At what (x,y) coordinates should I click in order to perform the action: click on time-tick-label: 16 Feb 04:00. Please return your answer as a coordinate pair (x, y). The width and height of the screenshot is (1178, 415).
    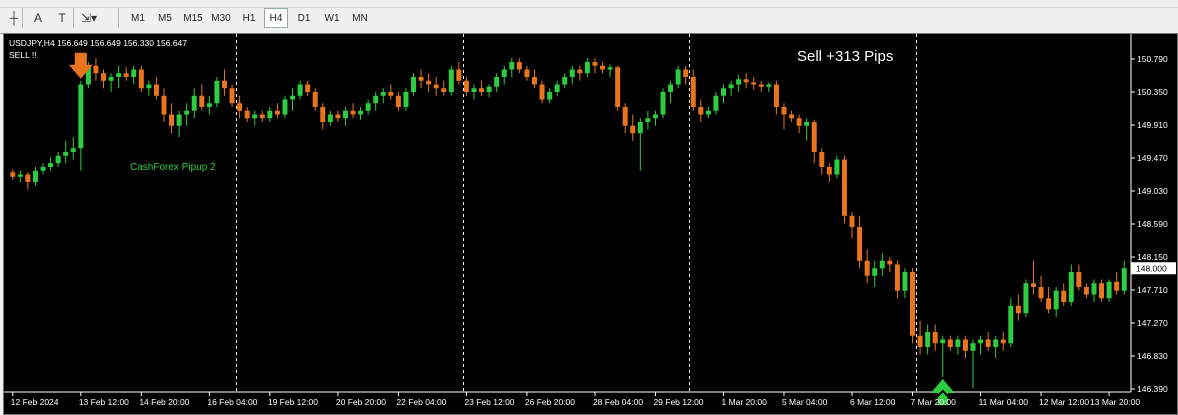
    Looking at the image, I should click on (232, 402).